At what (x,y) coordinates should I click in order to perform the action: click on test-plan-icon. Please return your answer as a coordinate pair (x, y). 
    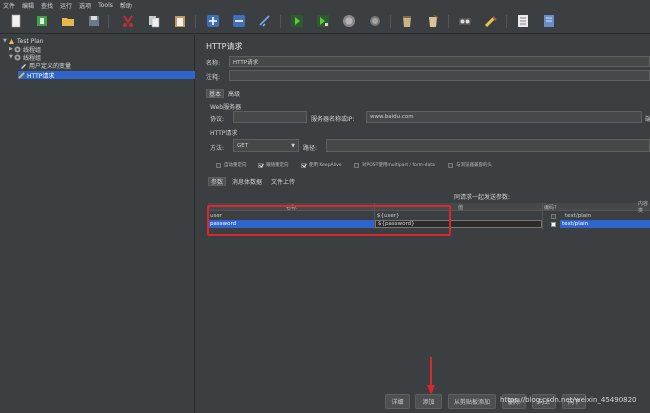
    Looking at the image, I should click on (11, 41).